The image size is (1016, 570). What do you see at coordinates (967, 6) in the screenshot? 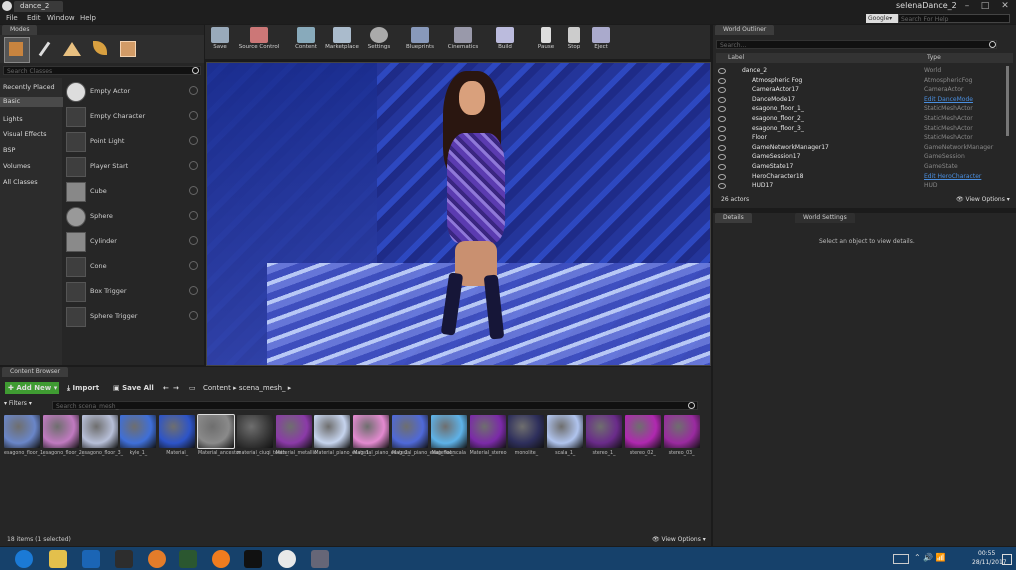
I see `minimize-icon: –` at bounding box center [967, 6].